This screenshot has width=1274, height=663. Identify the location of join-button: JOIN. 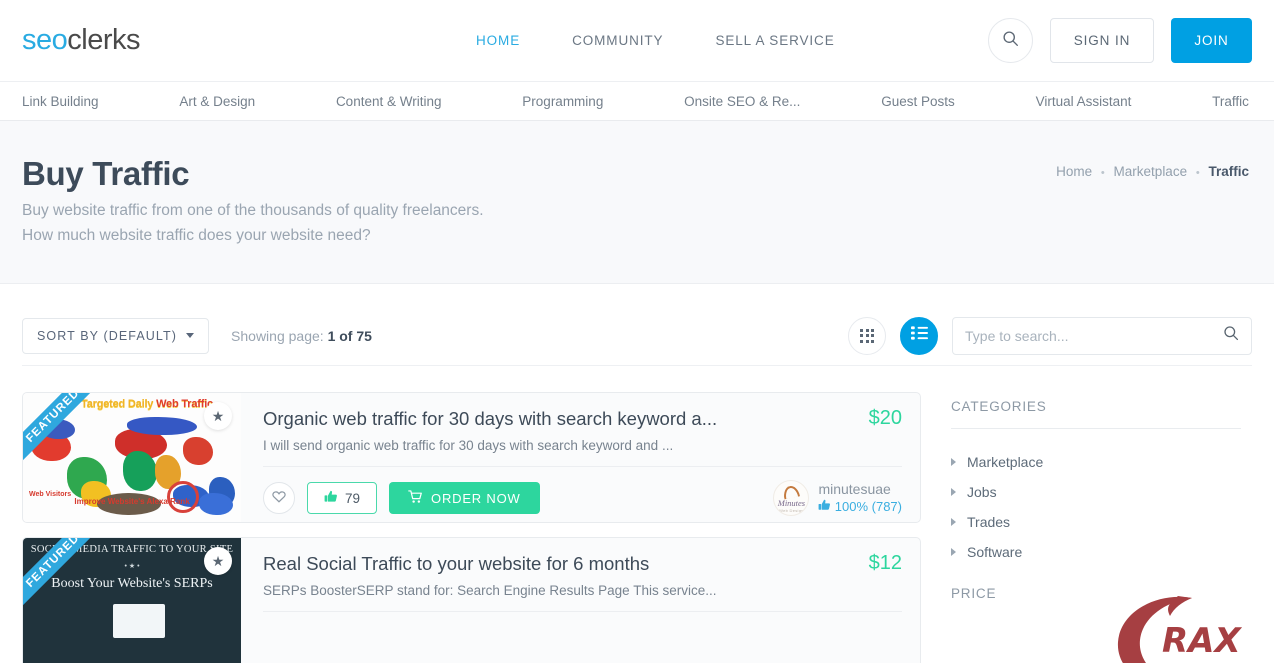
(1211, 40).